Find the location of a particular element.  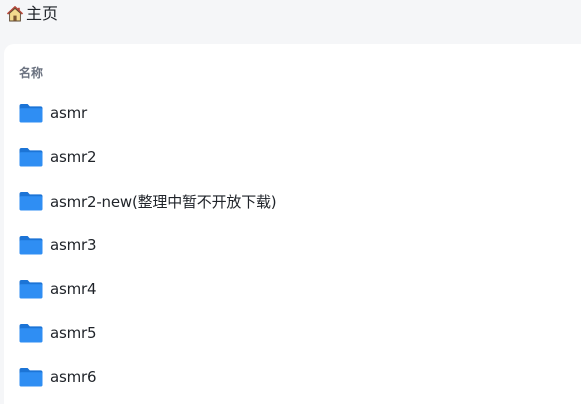

folder-name: asmr2-new(整理中暂不开放下载) is located at coordinates (163, 201).